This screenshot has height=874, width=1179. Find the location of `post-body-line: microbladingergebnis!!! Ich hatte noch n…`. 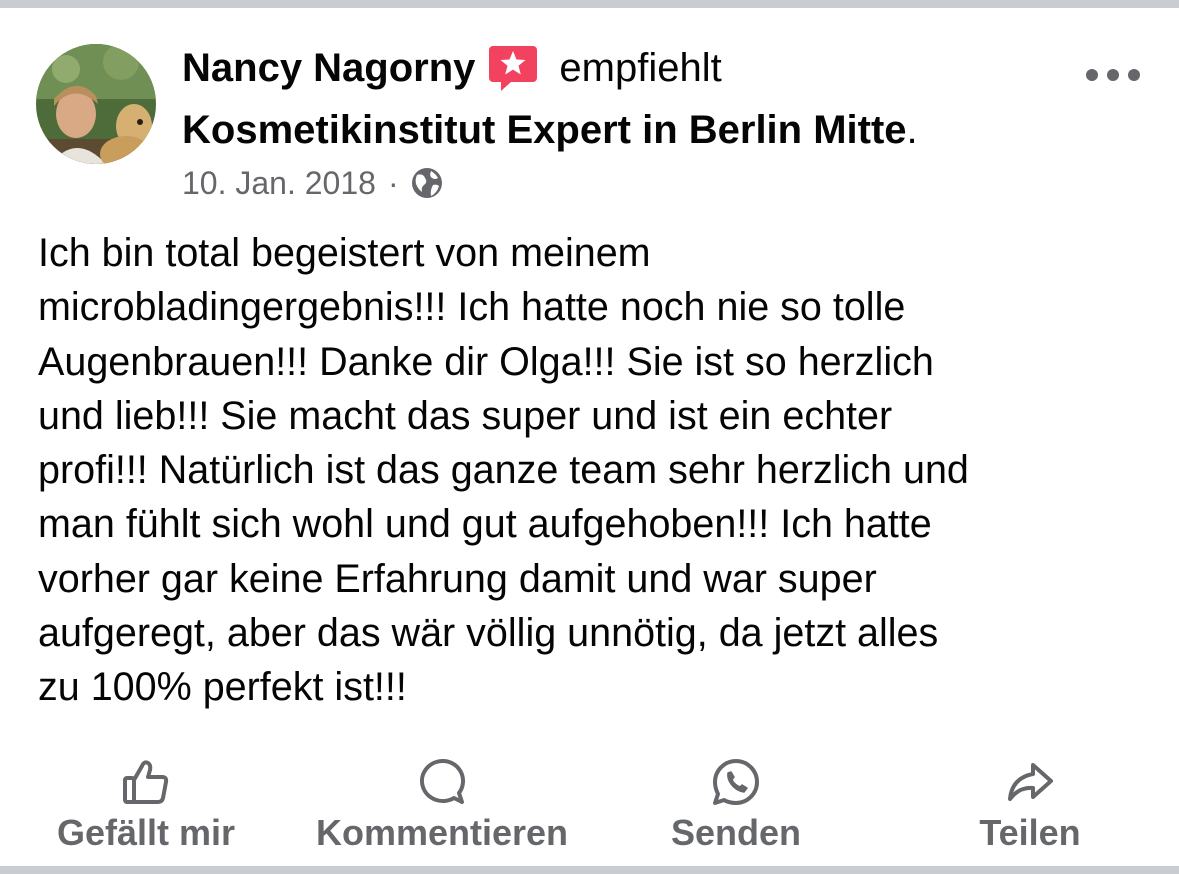

post-body-line: microbladingergebnis!!! Ich hatte noch n… is located at coordinates (472, 307).